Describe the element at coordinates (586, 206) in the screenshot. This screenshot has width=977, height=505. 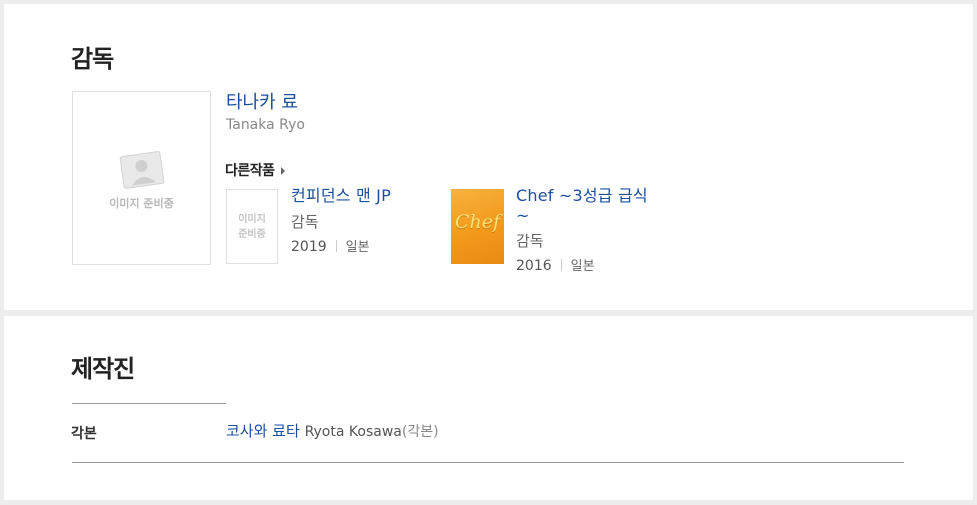
I see `work-title-link: Chef ~3성급 급식~` at that location.